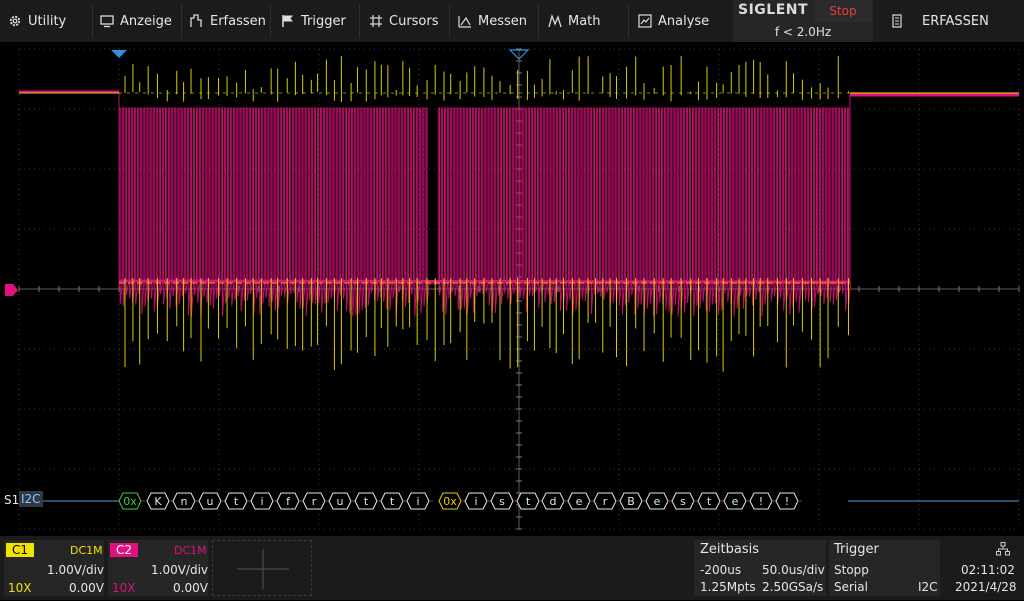  Describe the element at coordinates (323, 21) in the screenshot. I see `menu-trigger-label: Trigger` at that location.